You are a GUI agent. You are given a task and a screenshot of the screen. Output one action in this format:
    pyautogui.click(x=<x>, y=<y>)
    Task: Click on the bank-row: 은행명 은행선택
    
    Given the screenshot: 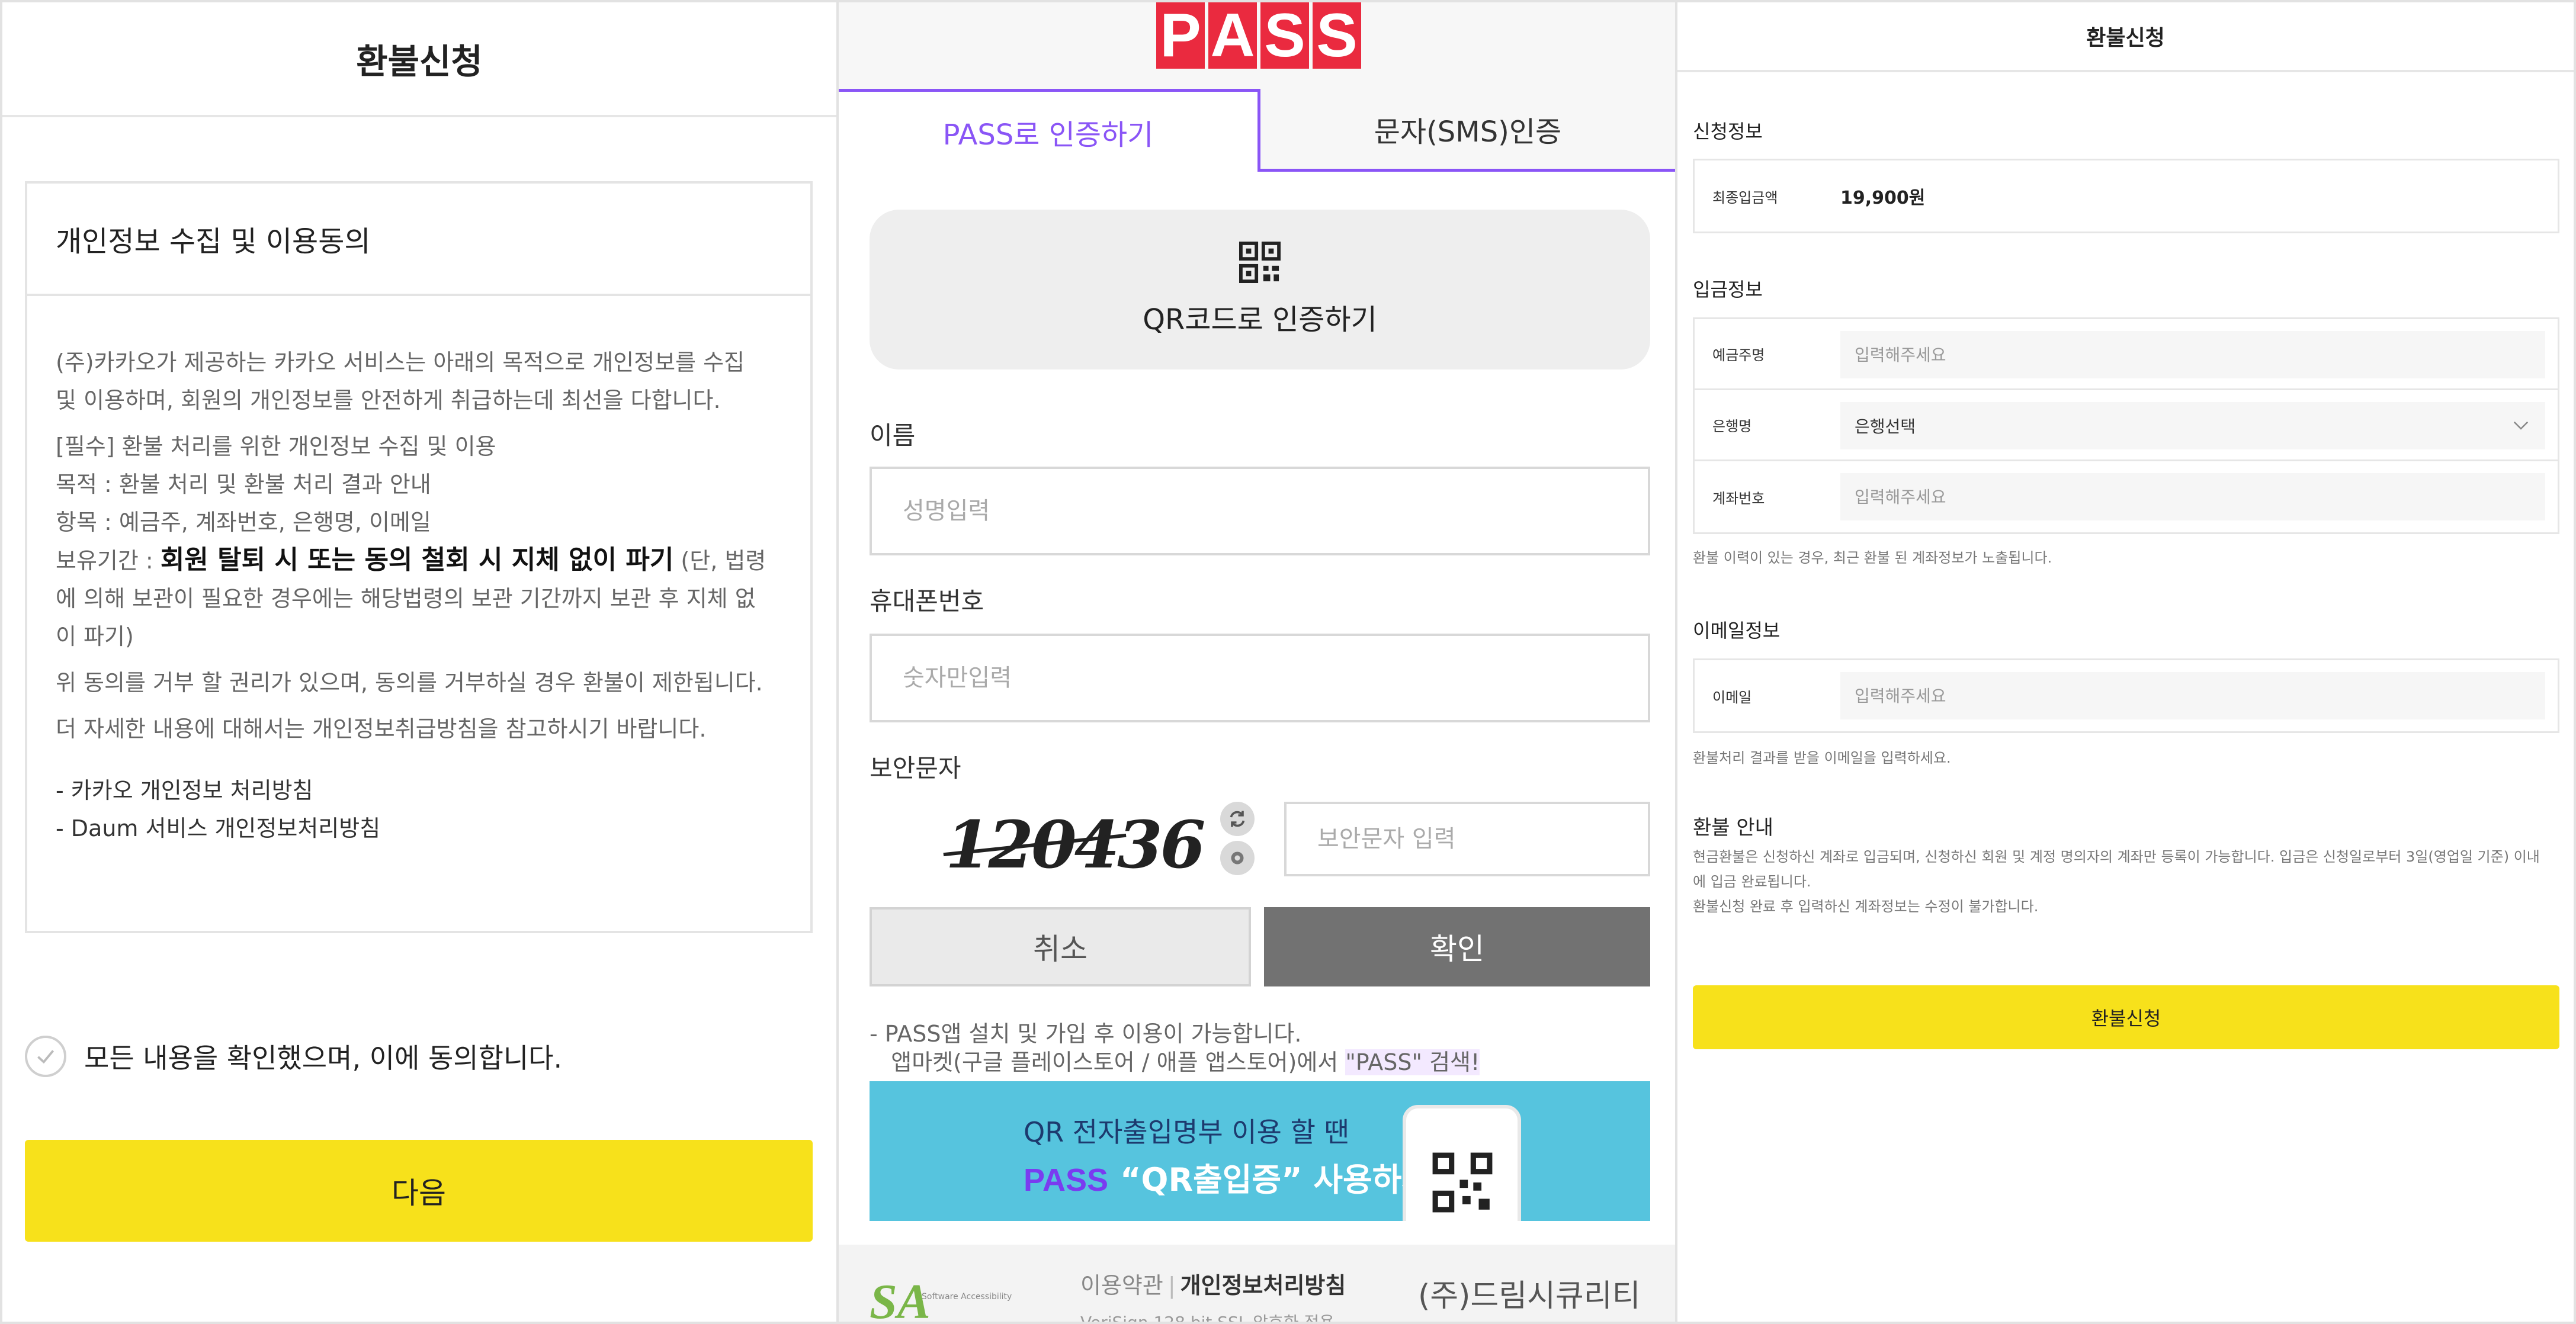 What is the action you would take?
    pyautogui.click(x=2126, y=425)
    